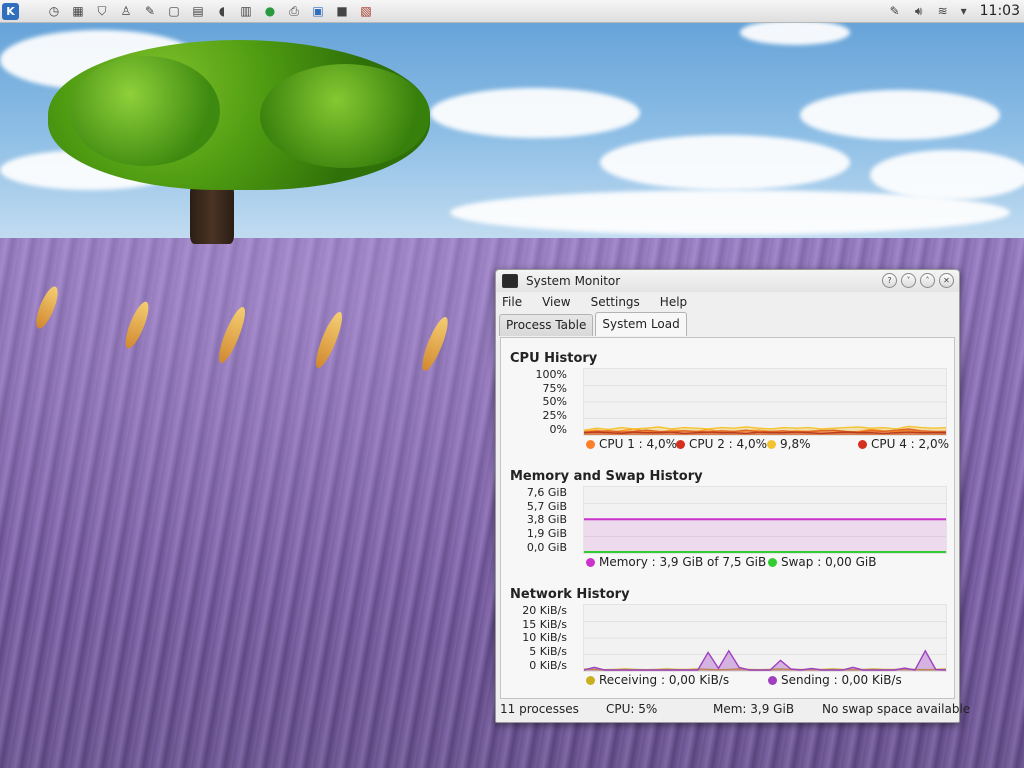 This screenshot has width=1024, height=768. I want to click on user-icon: ♙, so click(126, 11).